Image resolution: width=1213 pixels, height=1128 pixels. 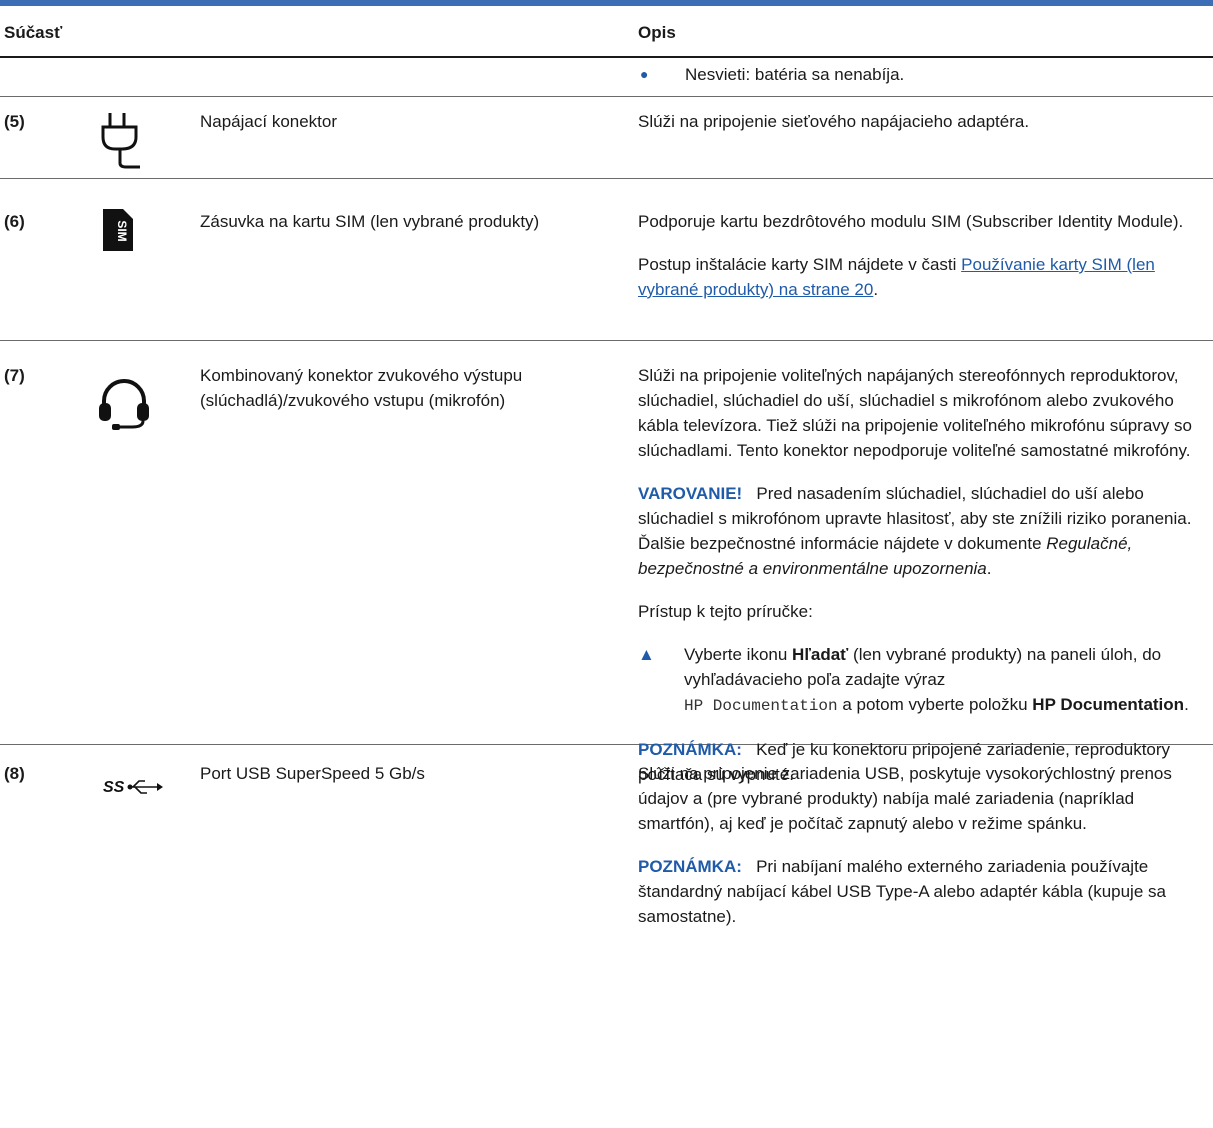 What do you see at coordinates (133, 790) in the screenshot?
I see `usb-superspeed-icon: SS` at bounding box center [133, 790].